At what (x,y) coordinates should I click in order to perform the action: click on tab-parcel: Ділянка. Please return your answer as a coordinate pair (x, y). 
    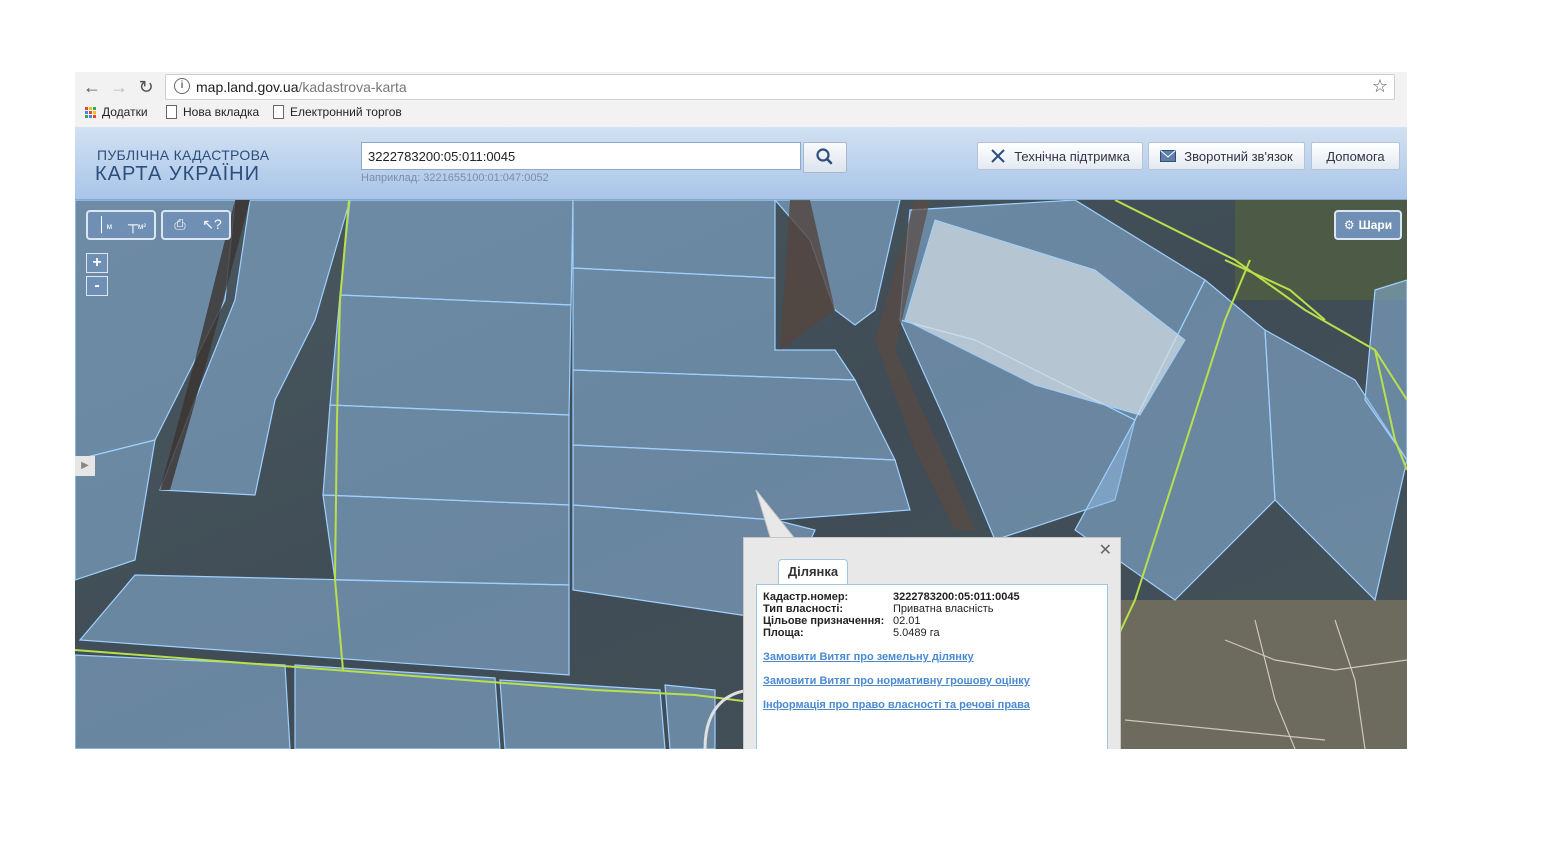
    Looking at the image, I should click on (813, 572).